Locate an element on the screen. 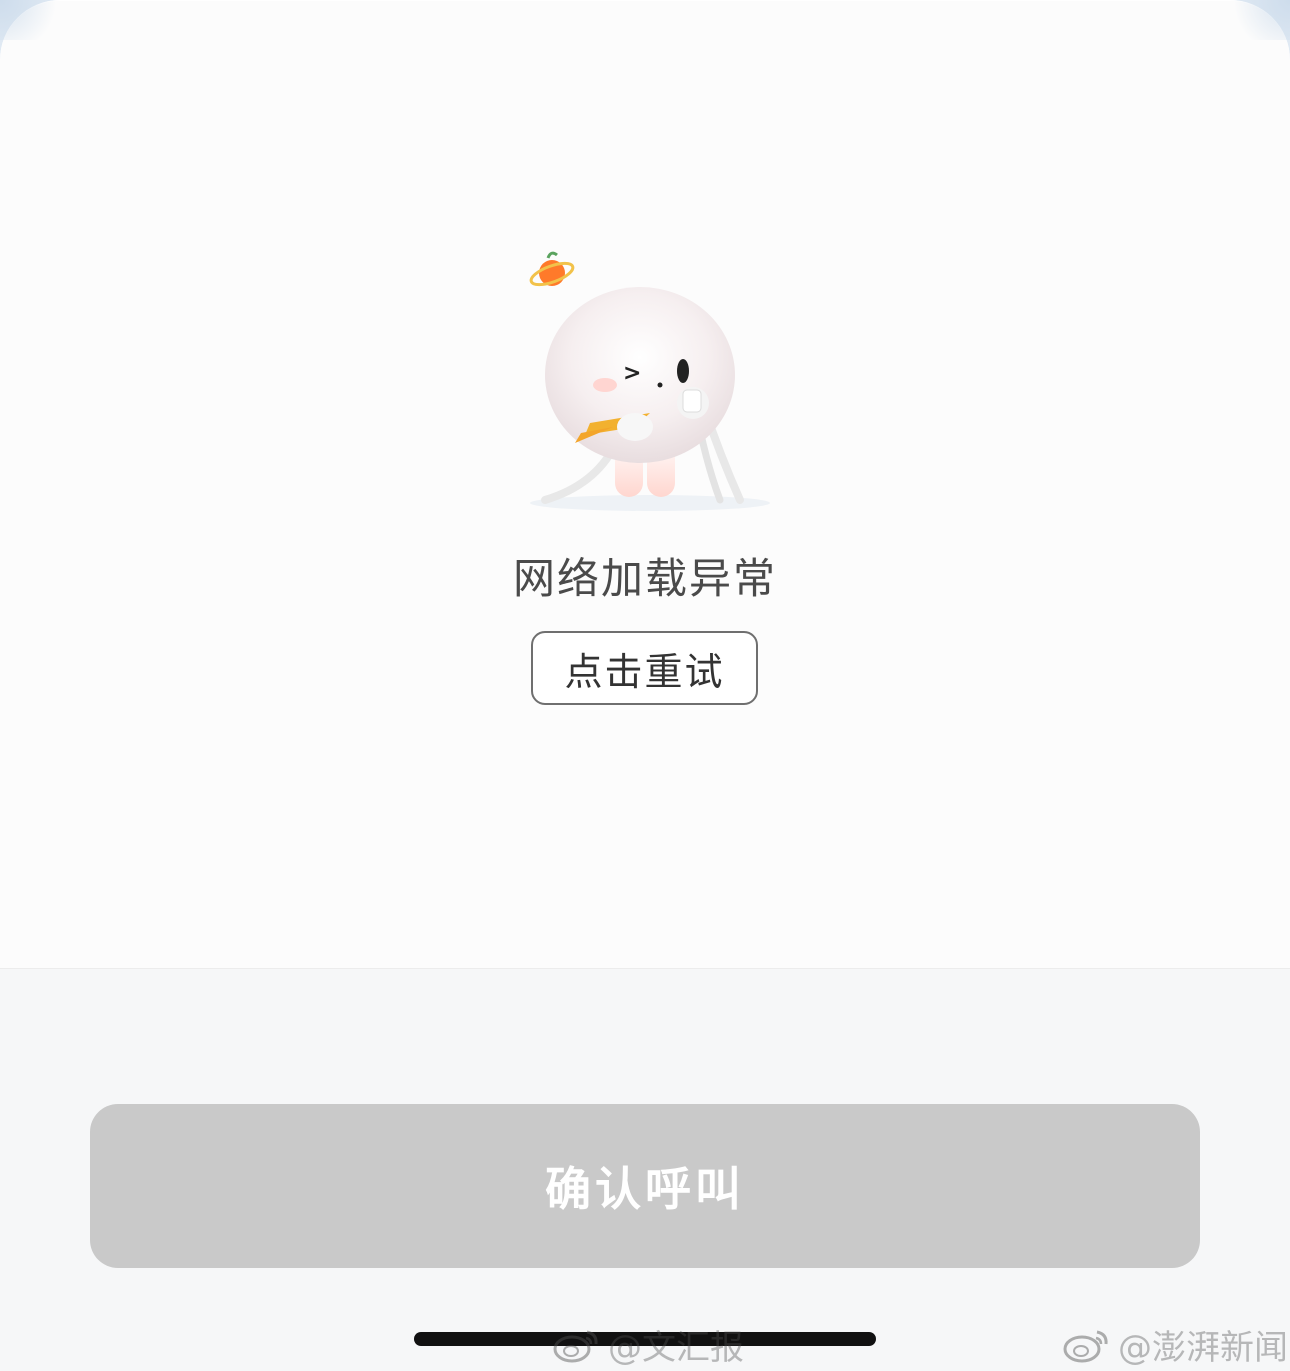 This screenshot has width=1290, height=1371. home-indicator is located at coordinates (645, 1339).